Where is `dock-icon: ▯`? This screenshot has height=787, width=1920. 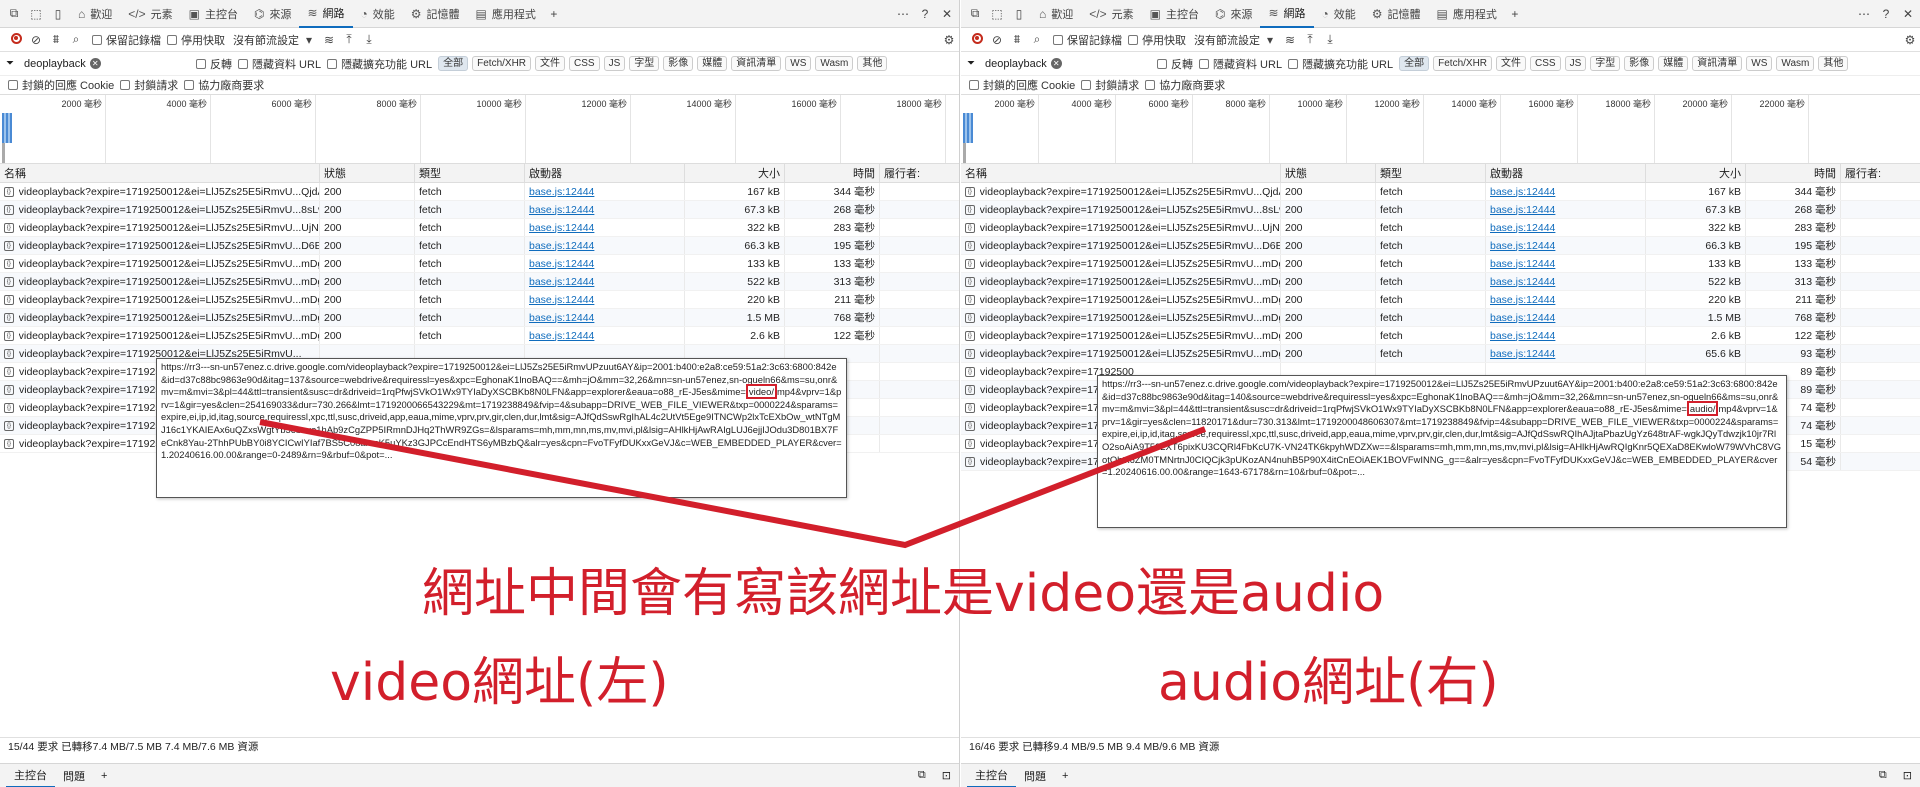 dock-icon: ▯ is located at coordinates (58, 14).